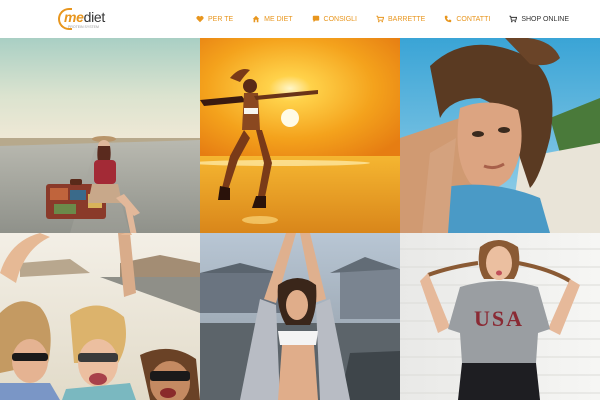  I want to click on nav-label: SHOP ONLINE, so click(545, 19).